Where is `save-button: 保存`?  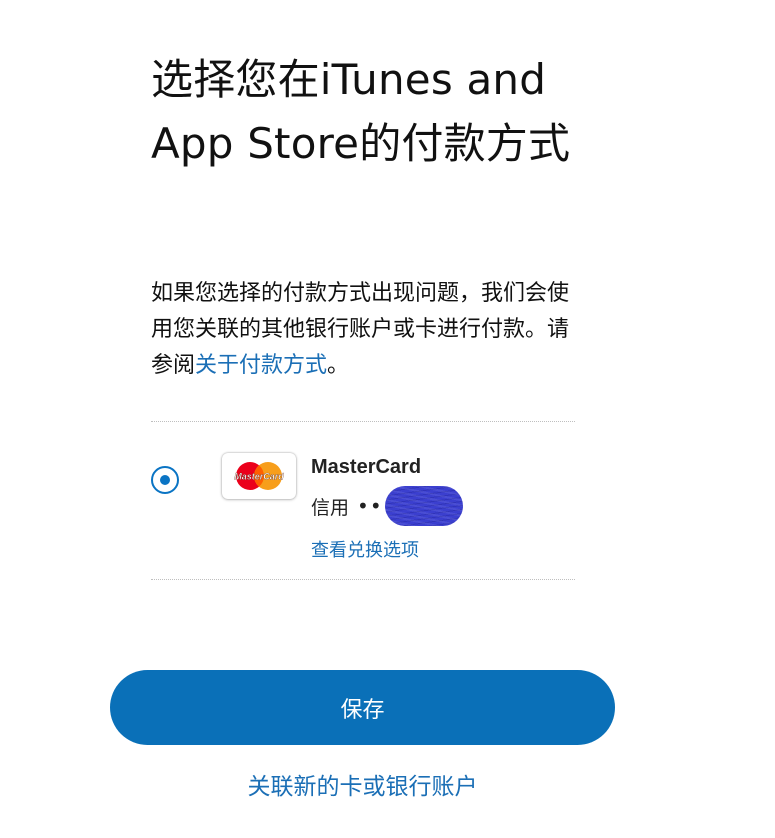
save-button: 保存 is located at coordinates (362, 707).